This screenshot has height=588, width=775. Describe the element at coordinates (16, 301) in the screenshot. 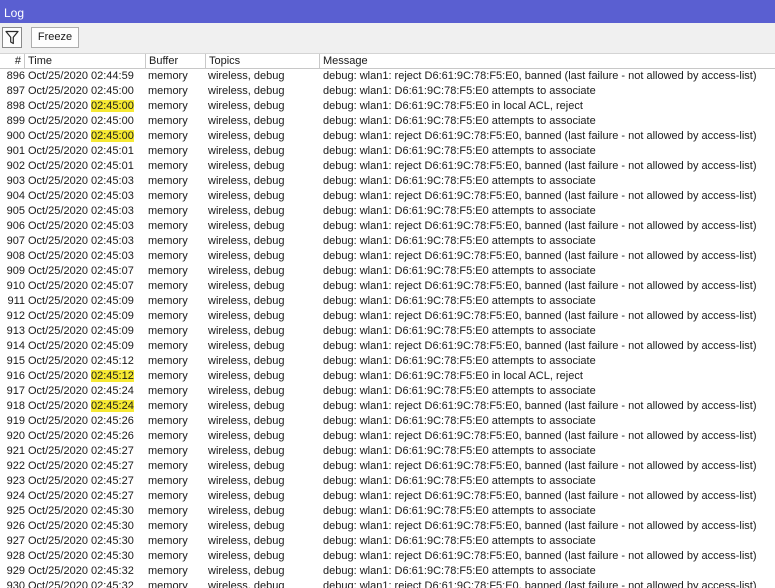

I see `row-number: 911` at that location.